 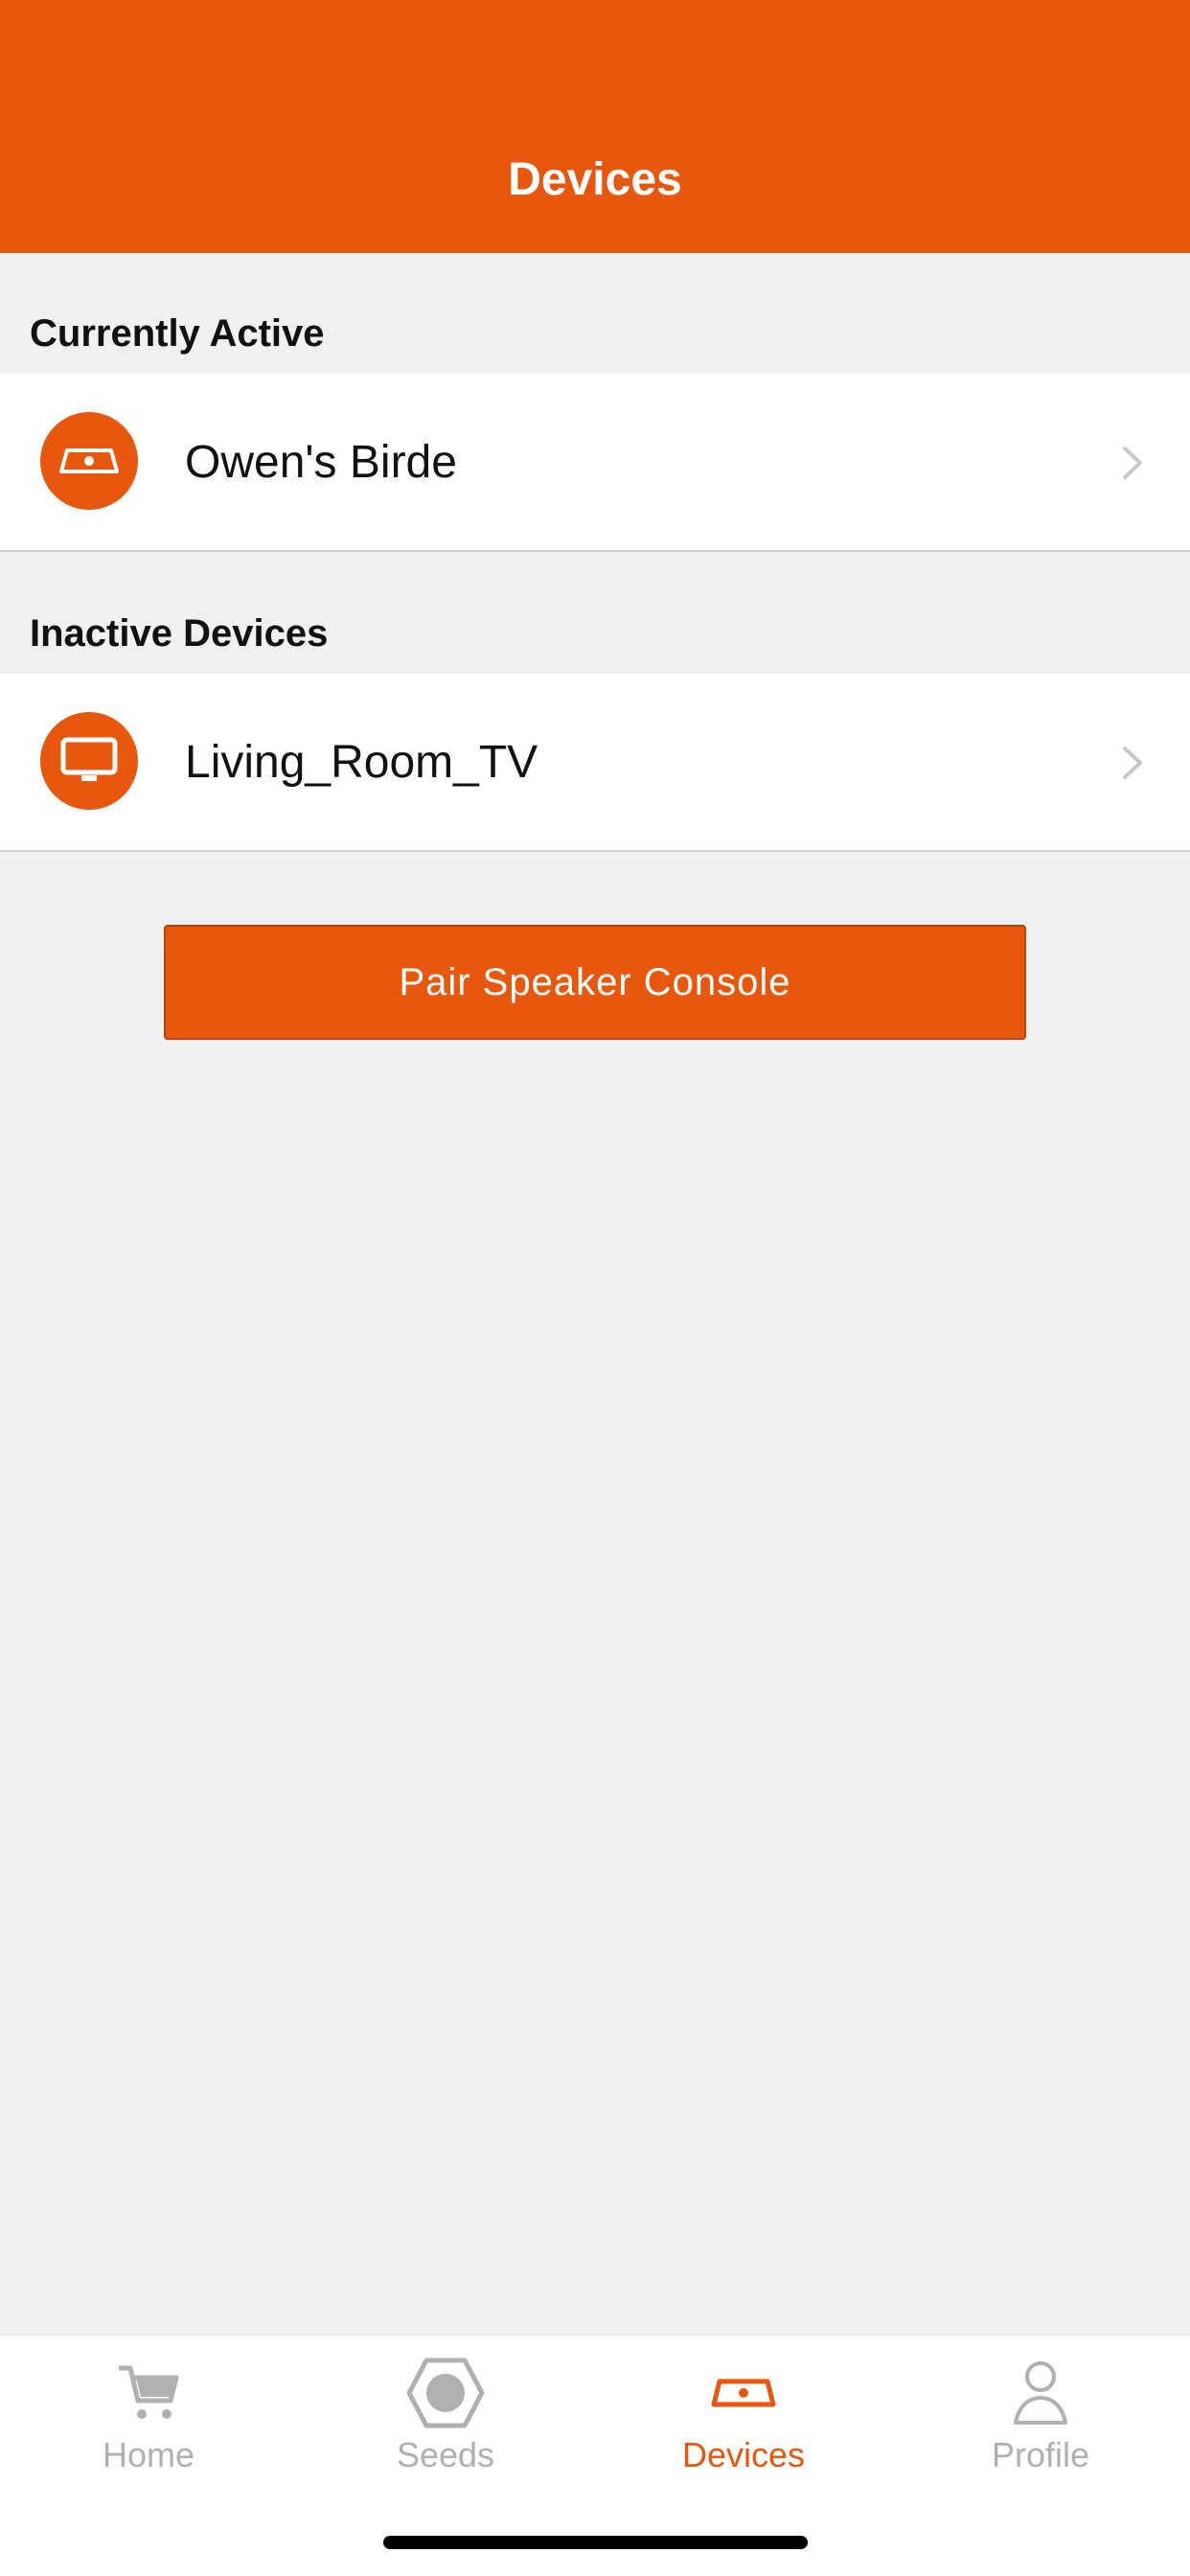 What do you see at coordinates (595, 179) in the screenshot?
I see `page-title: Devices` at bounding box center [595, 179].